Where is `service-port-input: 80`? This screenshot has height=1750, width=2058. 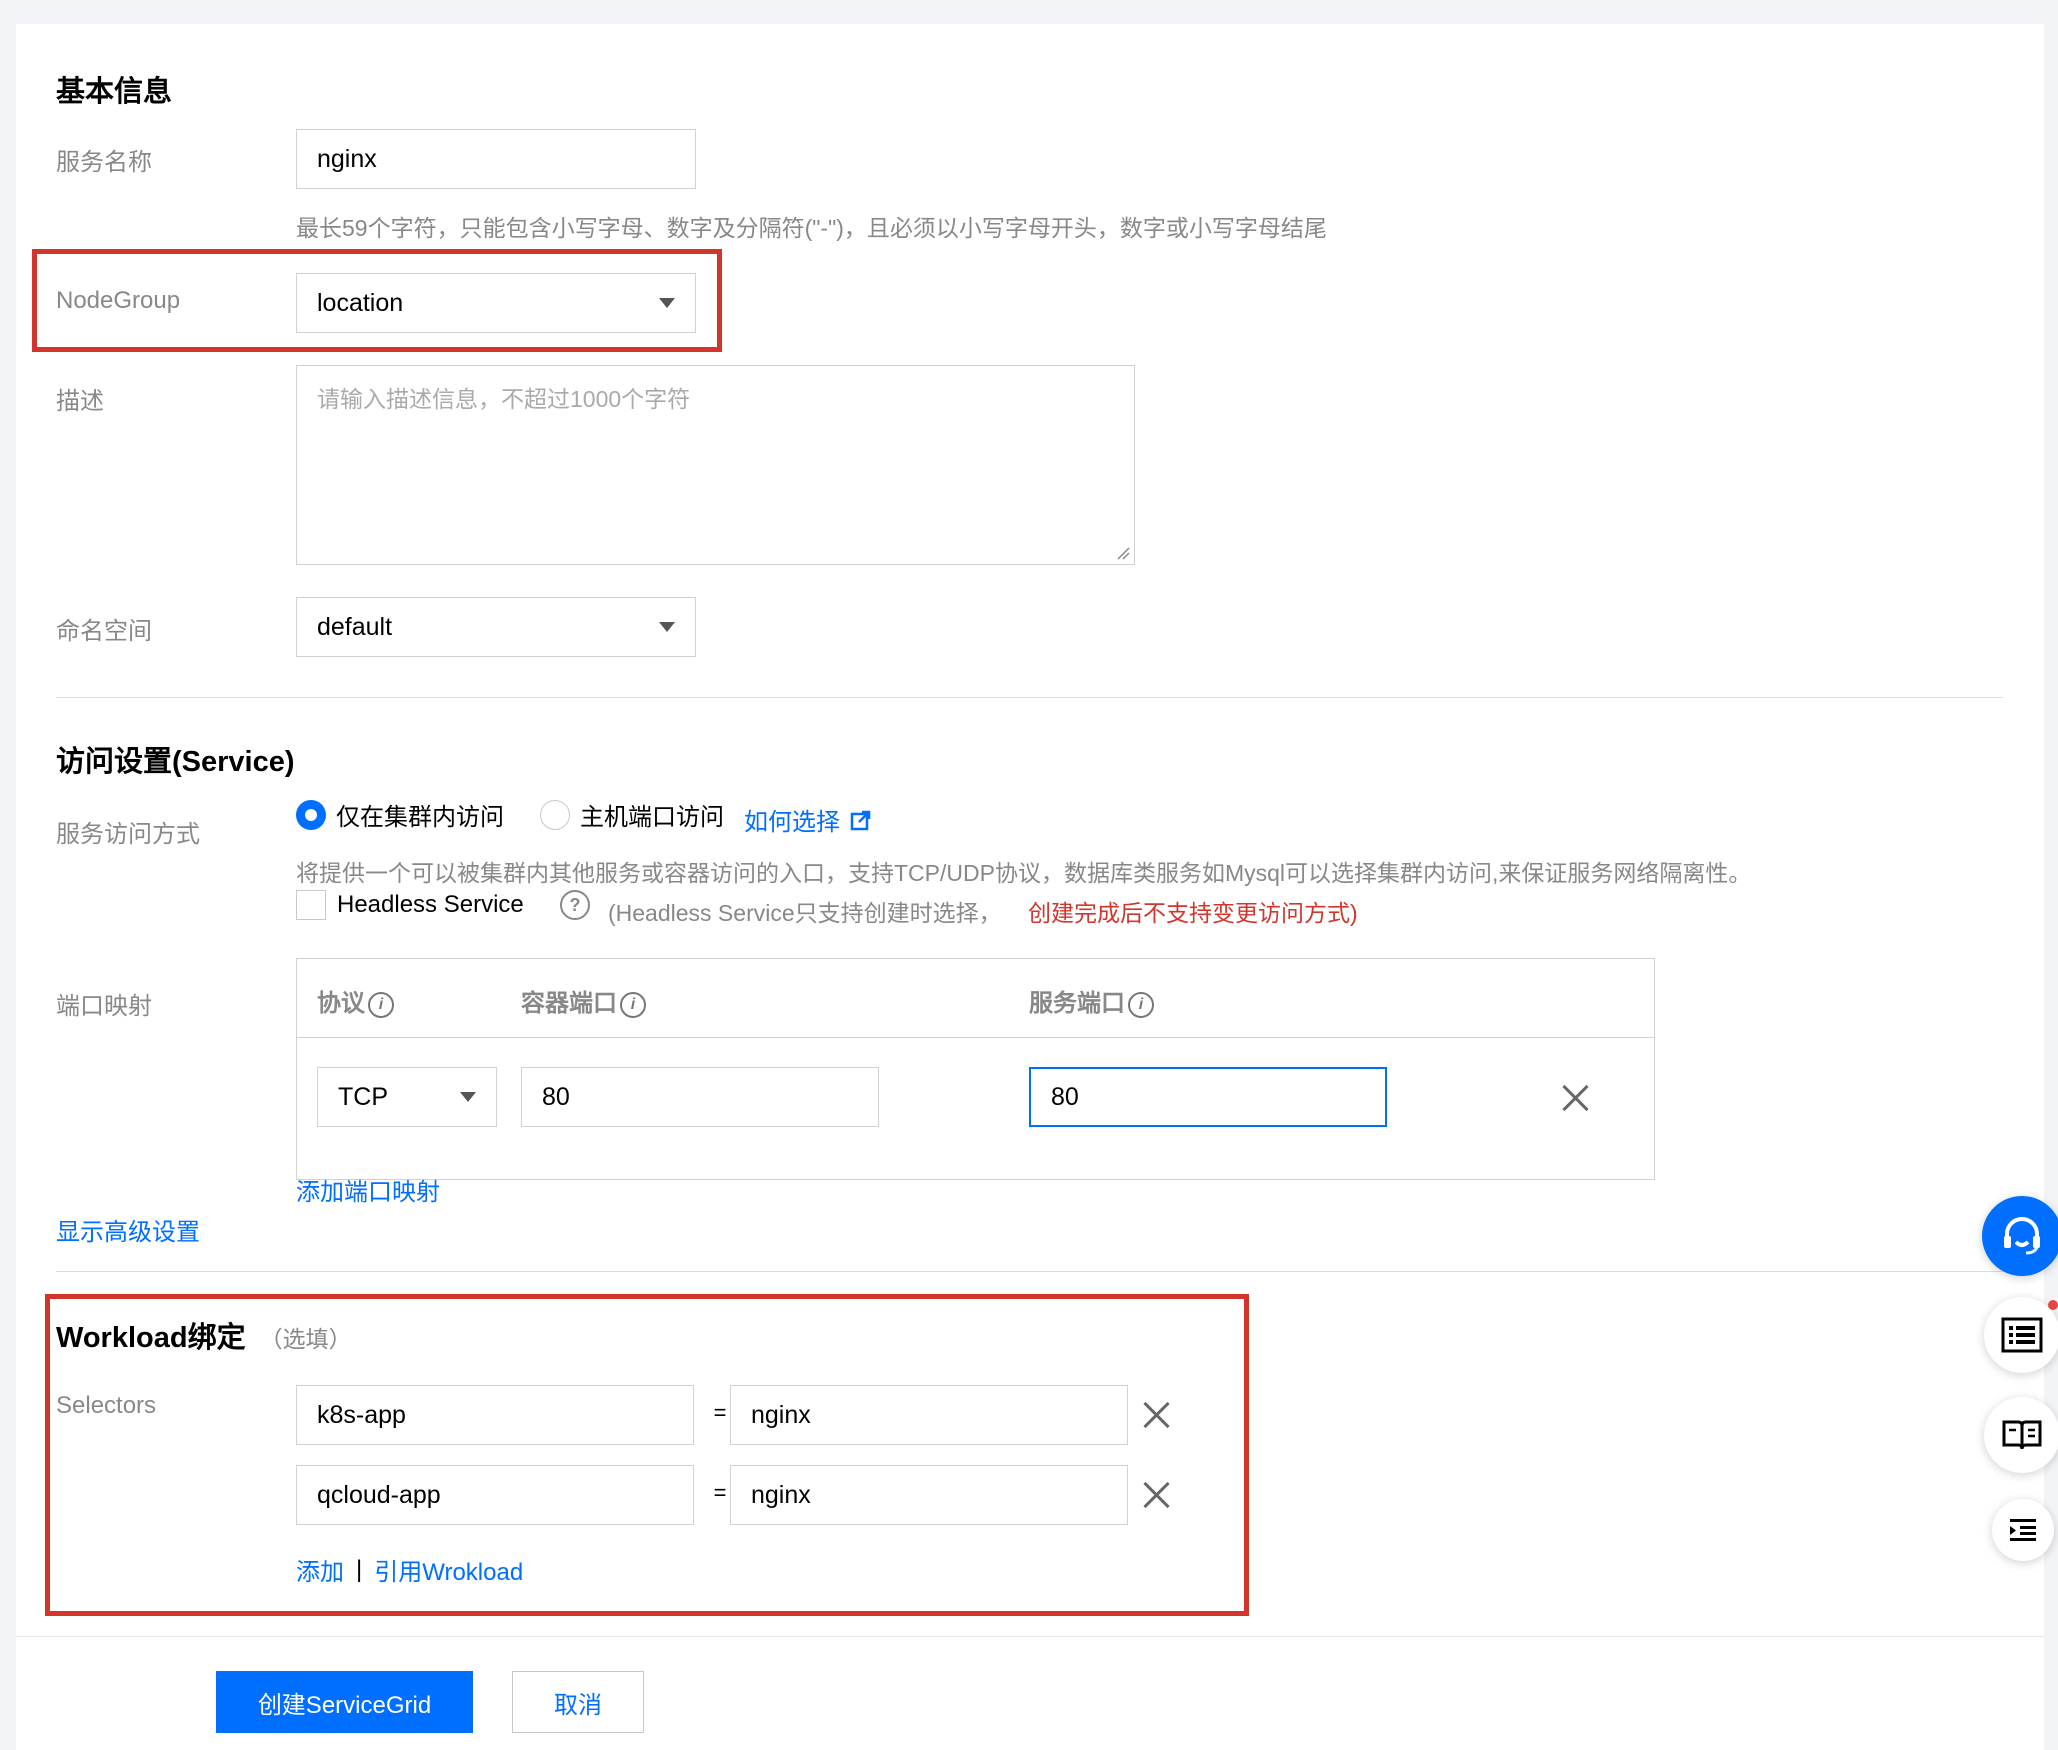 service-port-input: 80 is located at coordinates (1208, 1097).